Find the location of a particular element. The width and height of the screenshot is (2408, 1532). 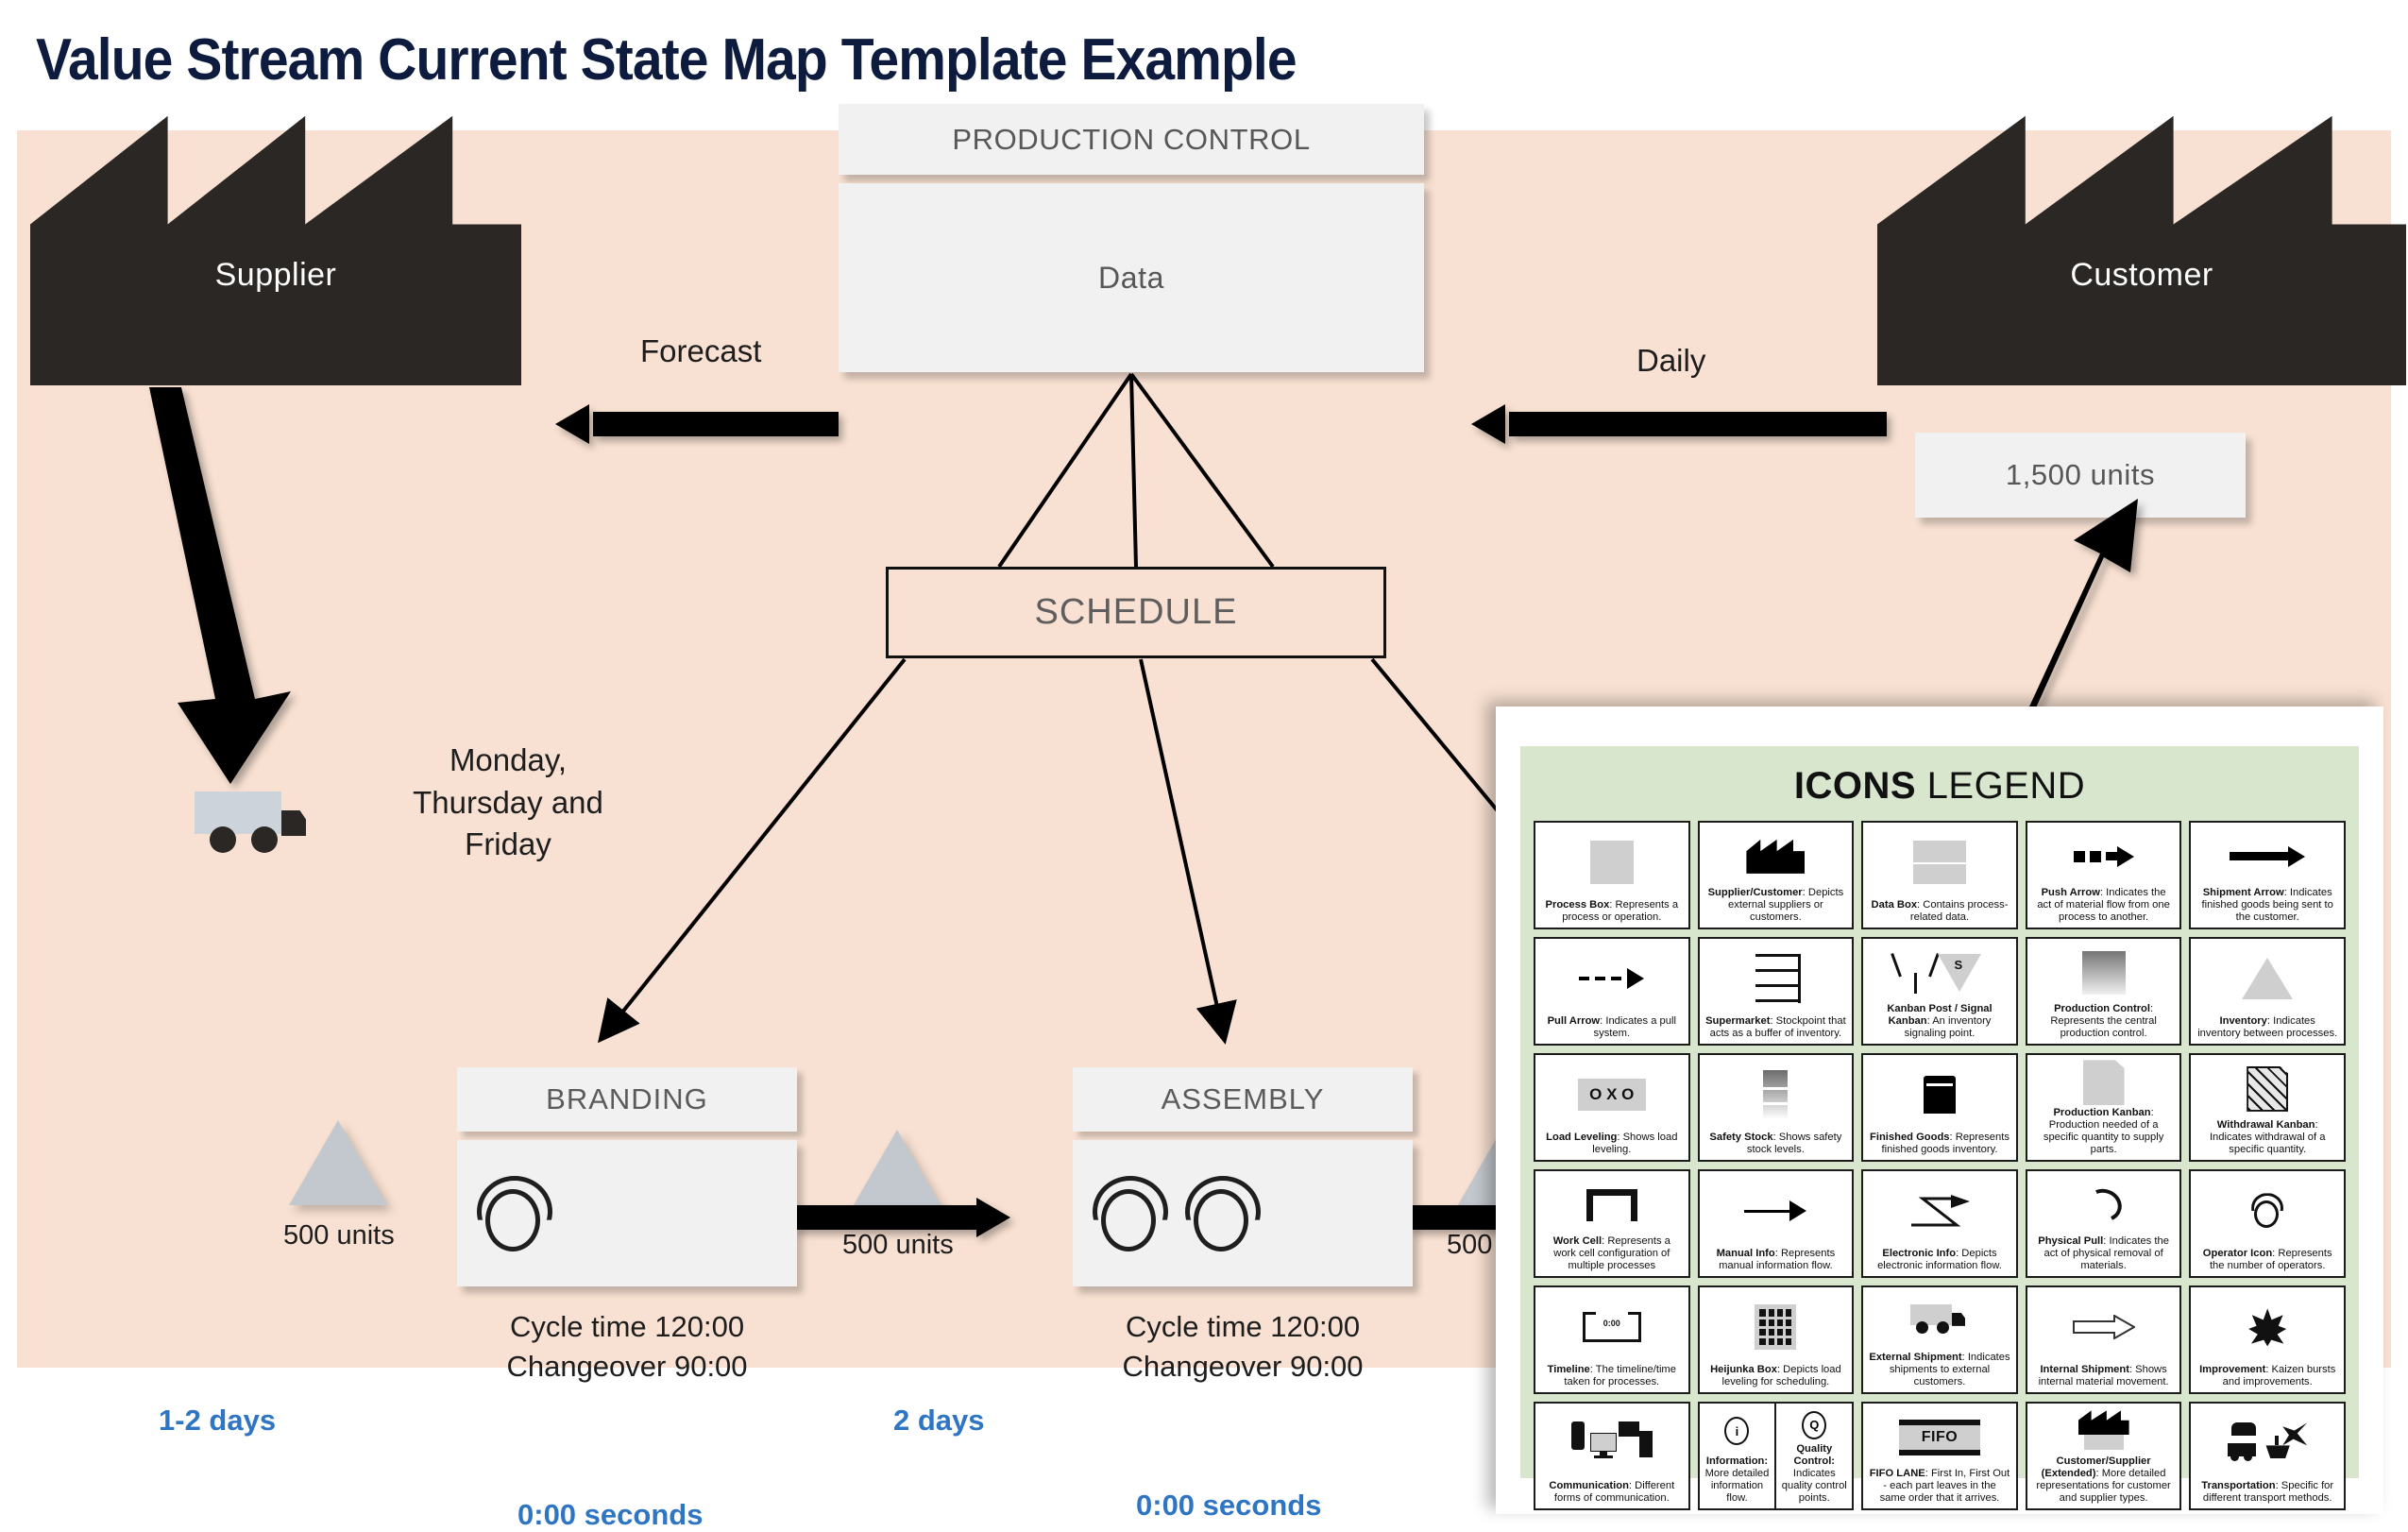

changeover-time: Changeover 90:00 is located at coordinates (627, 1366).